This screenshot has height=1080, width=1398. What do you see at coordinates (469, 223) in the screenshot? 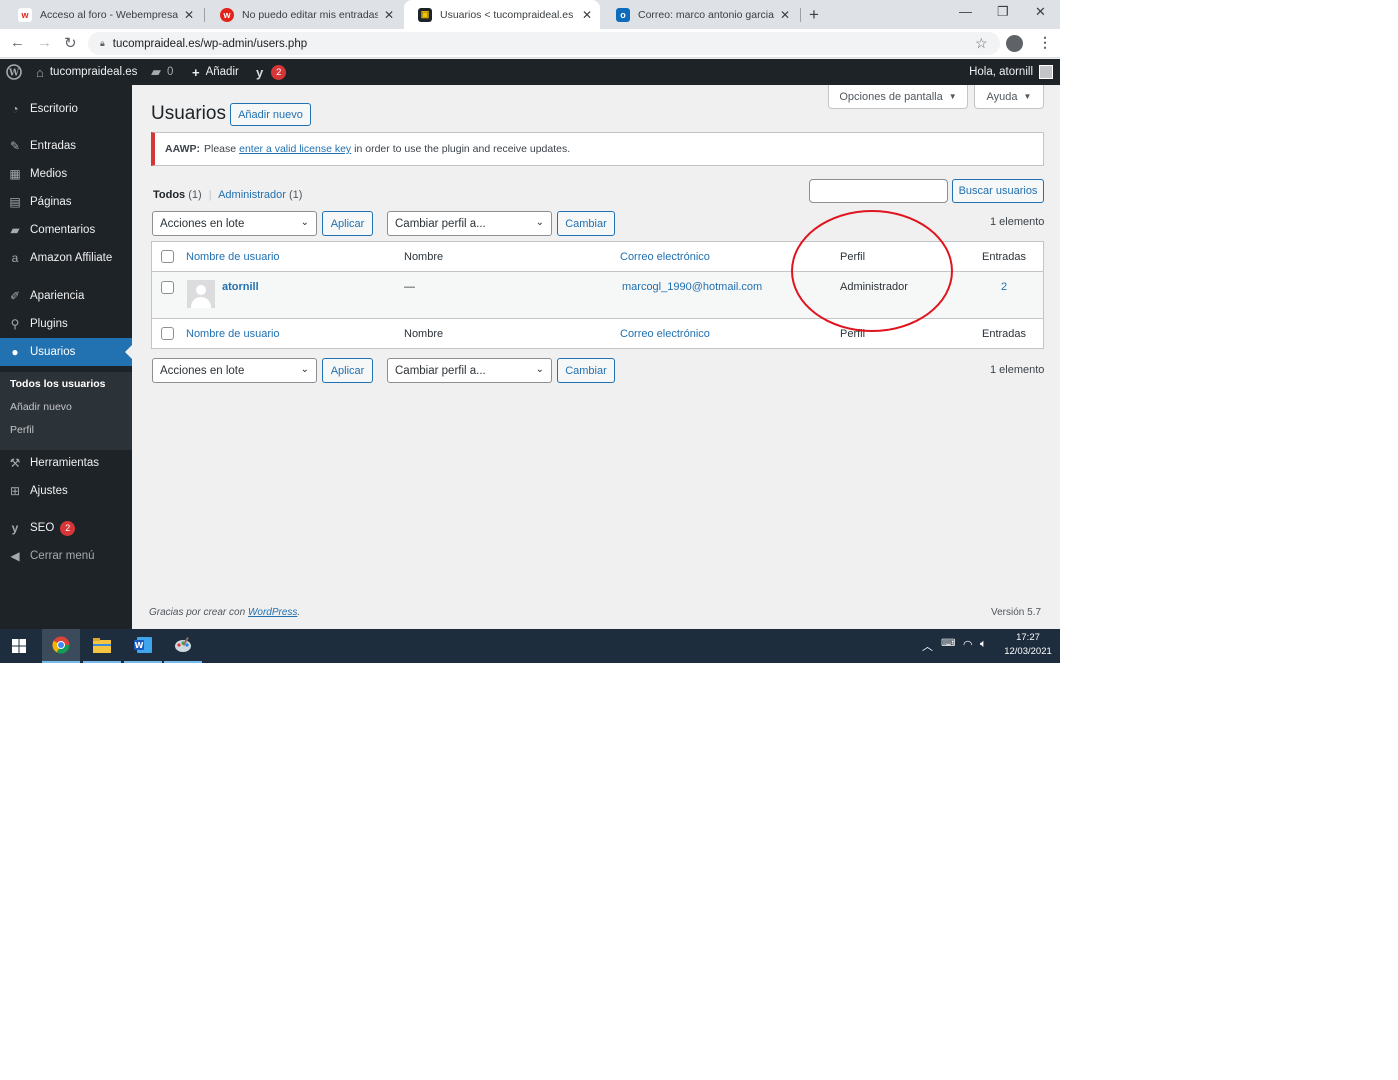
I see `change-role-select: Cambiar perfil a... ⌄` at bounding box center [469, 223].